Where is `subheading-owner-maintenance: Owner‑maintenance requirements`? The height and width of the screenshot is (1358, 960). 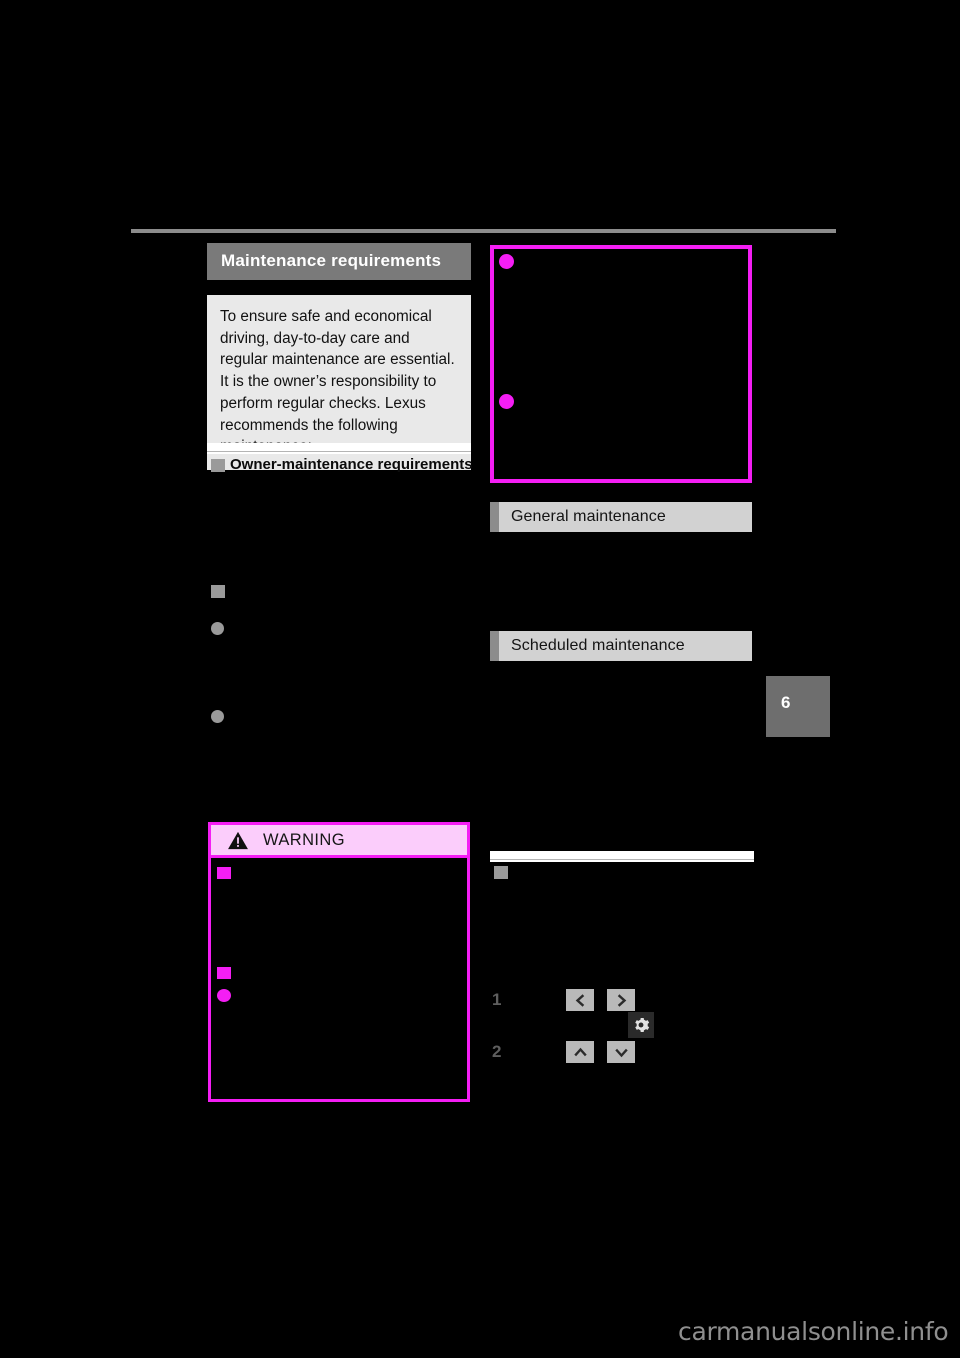
subheading-owner-maintenance: Owner‑maintenance requirements is located at coordinates (351, 464).